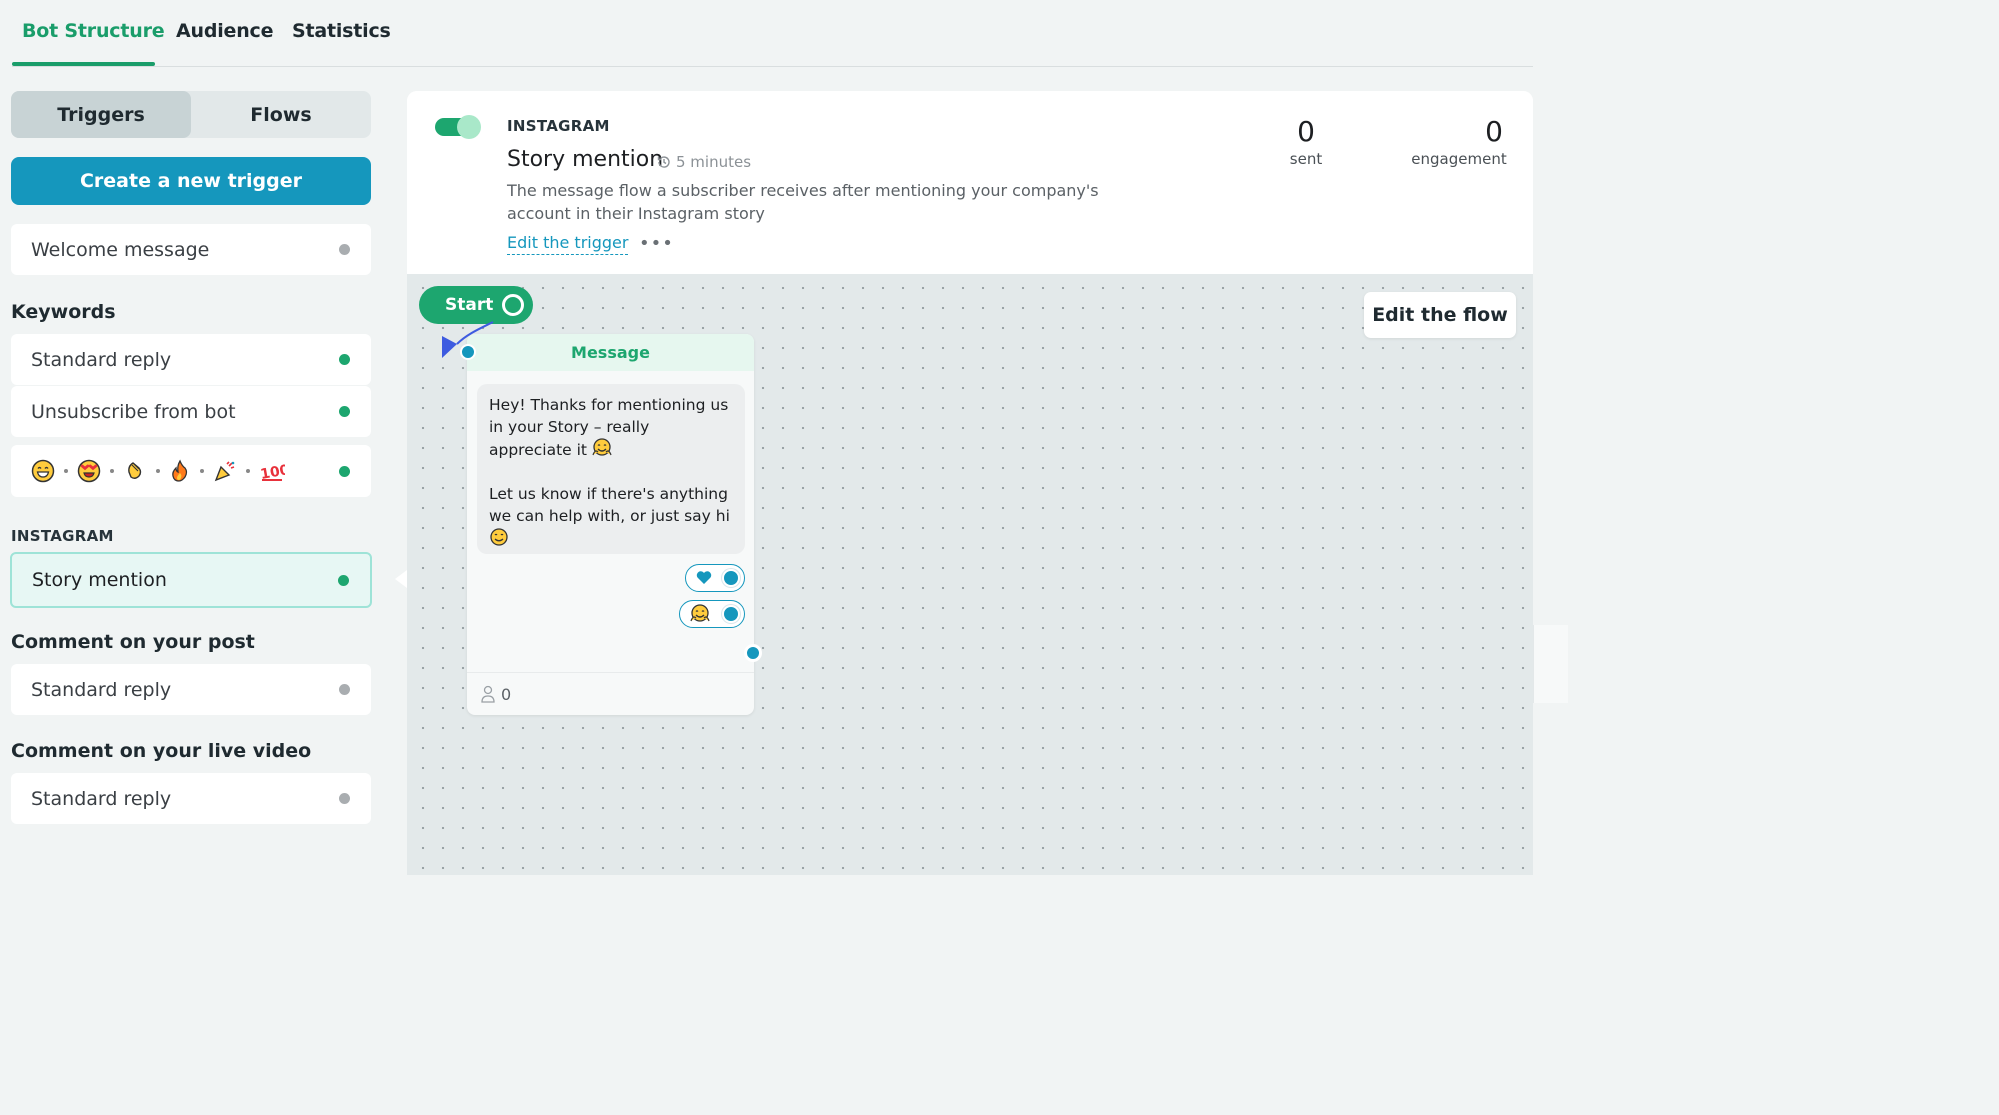  What do you see at coordinates (585, 159) in the screenshot?
I see `trigger-title: Story mention` at bounding box center [585, 159].